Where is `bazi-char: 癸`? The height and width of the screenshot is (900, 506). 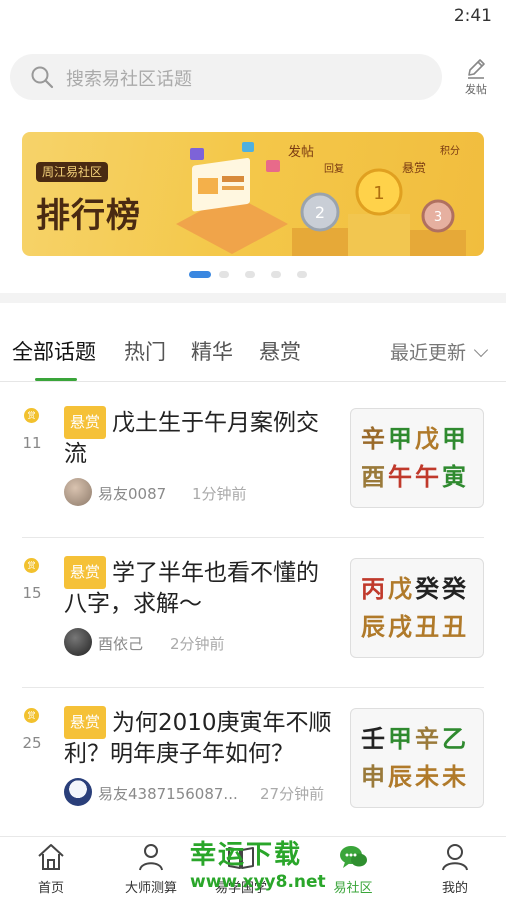 bazi-char: 癸 is located at coordinates (455, 589).